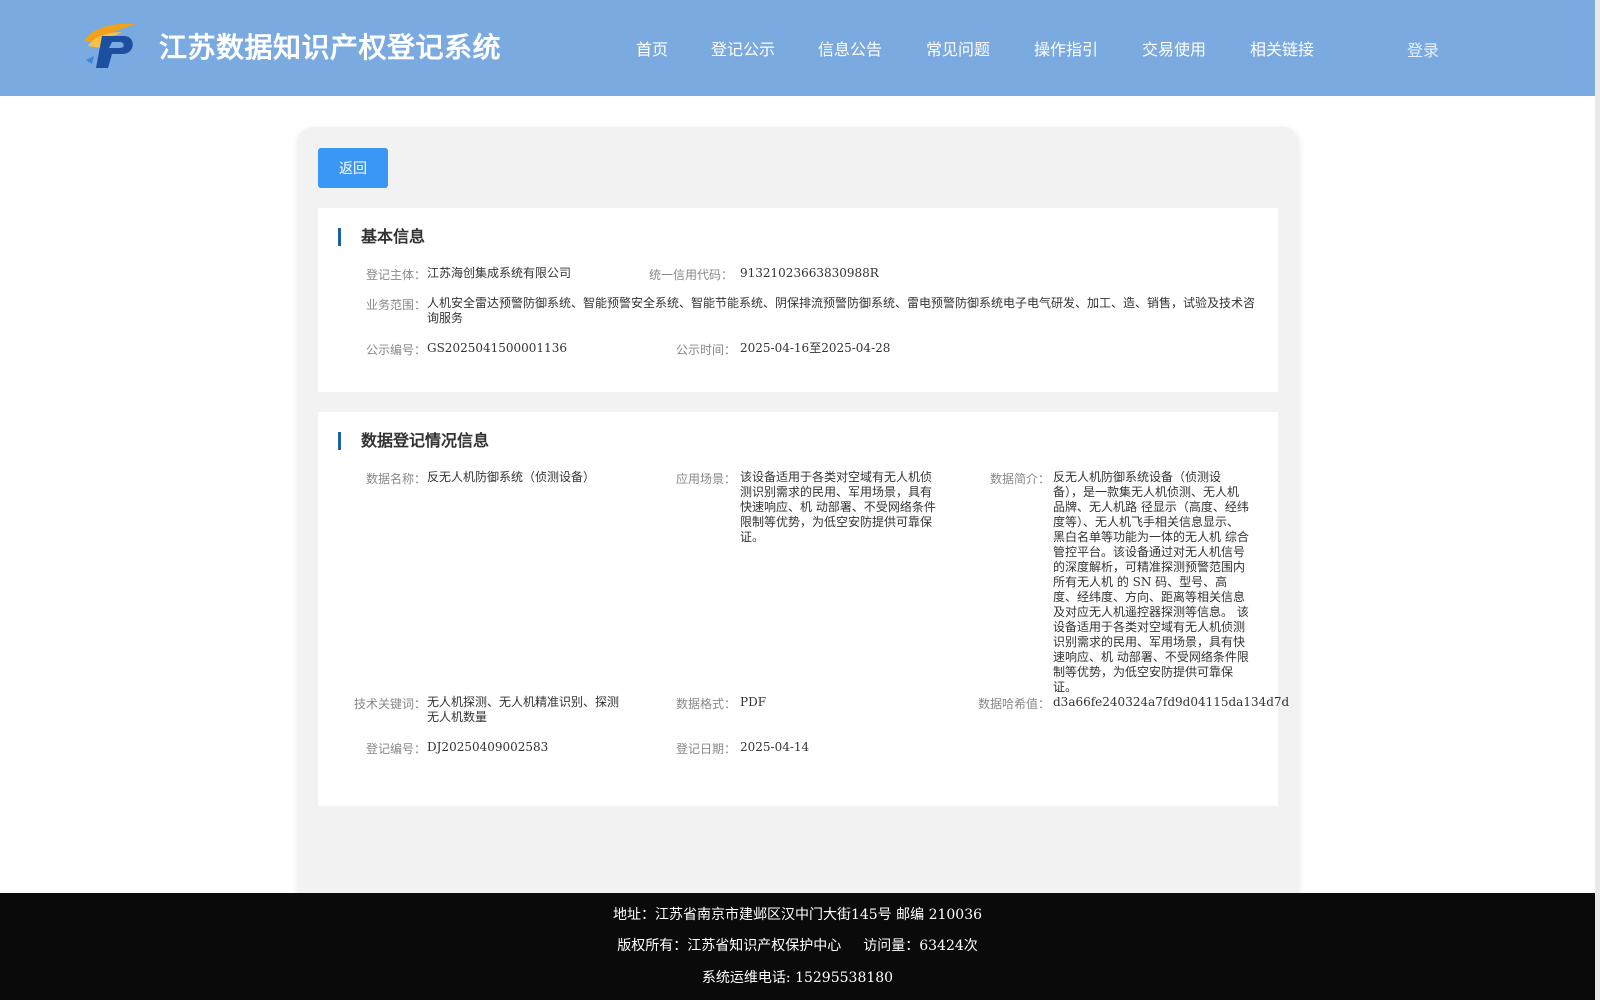  Describe the element at coordinates (797, 978) in the screenshot. I see `footer-phone: 系统运维电话: 15295538180` at that location.